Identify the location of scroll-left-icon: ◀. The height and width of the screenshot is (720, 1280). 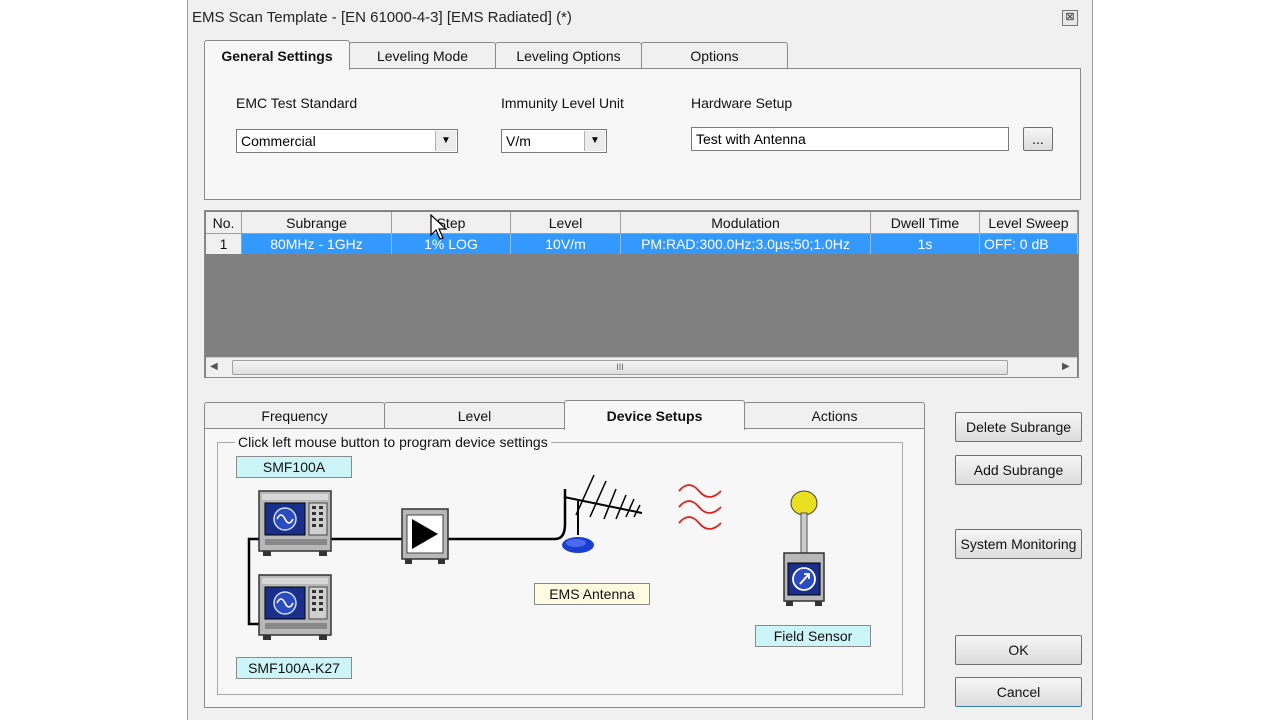
(214, 366).